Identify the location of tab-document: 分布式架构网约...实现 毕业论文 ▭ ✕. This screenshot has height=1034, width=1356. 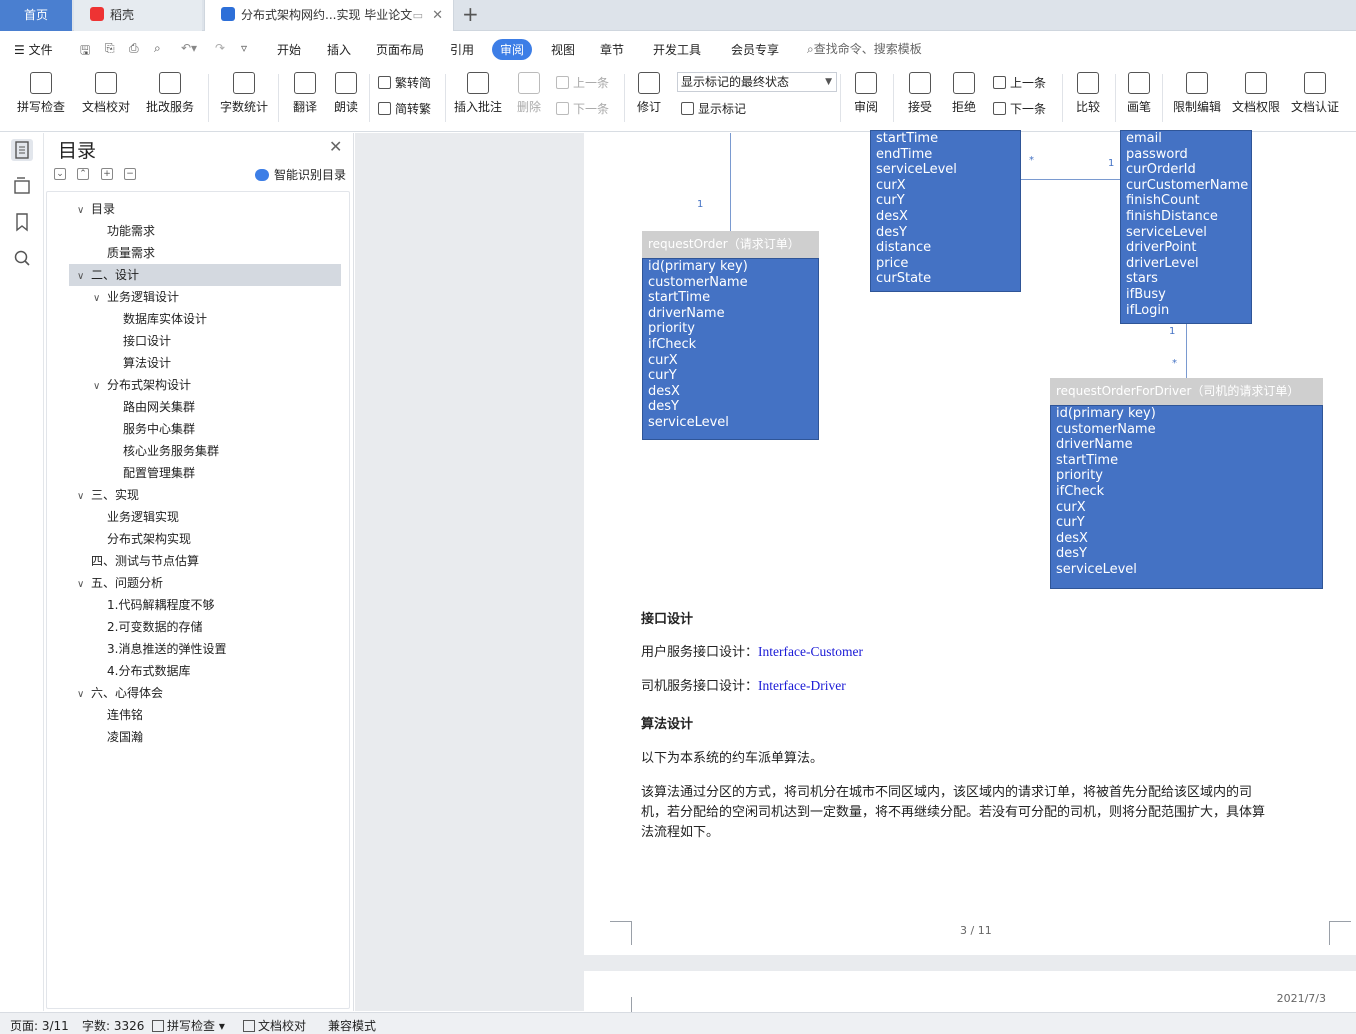
(329, 15).